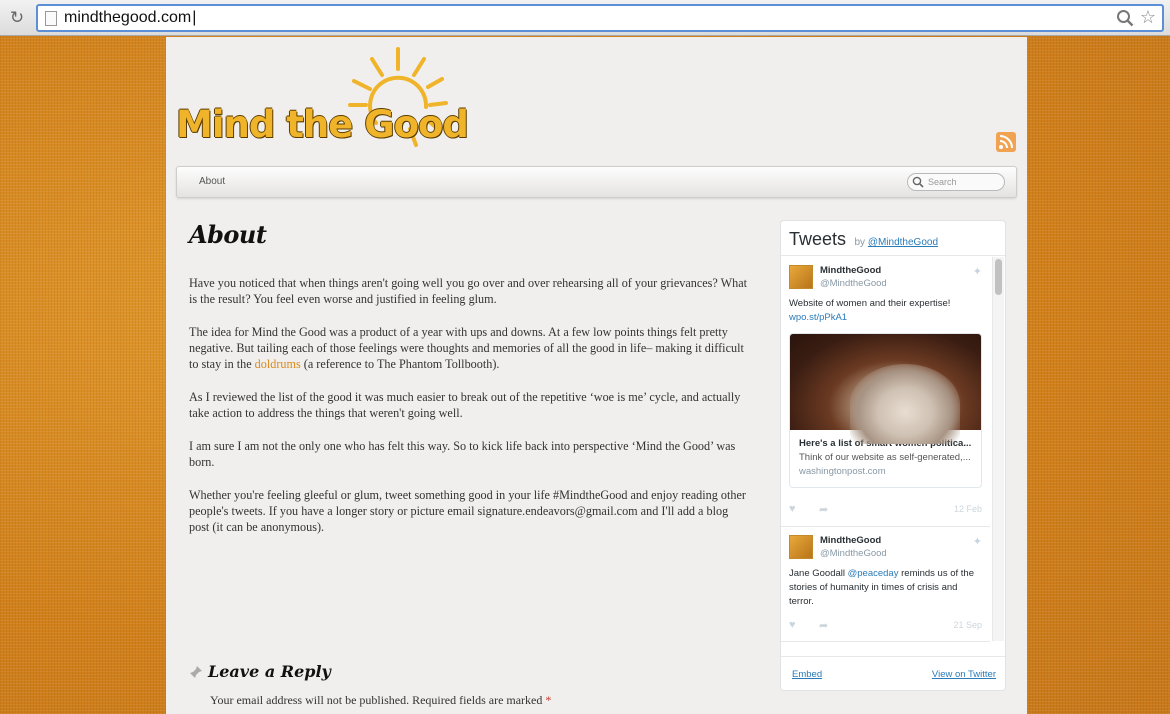 Image resolution: width=1170 pixels, height=714 pixels. I want to click on search-input, so click(963, 182).